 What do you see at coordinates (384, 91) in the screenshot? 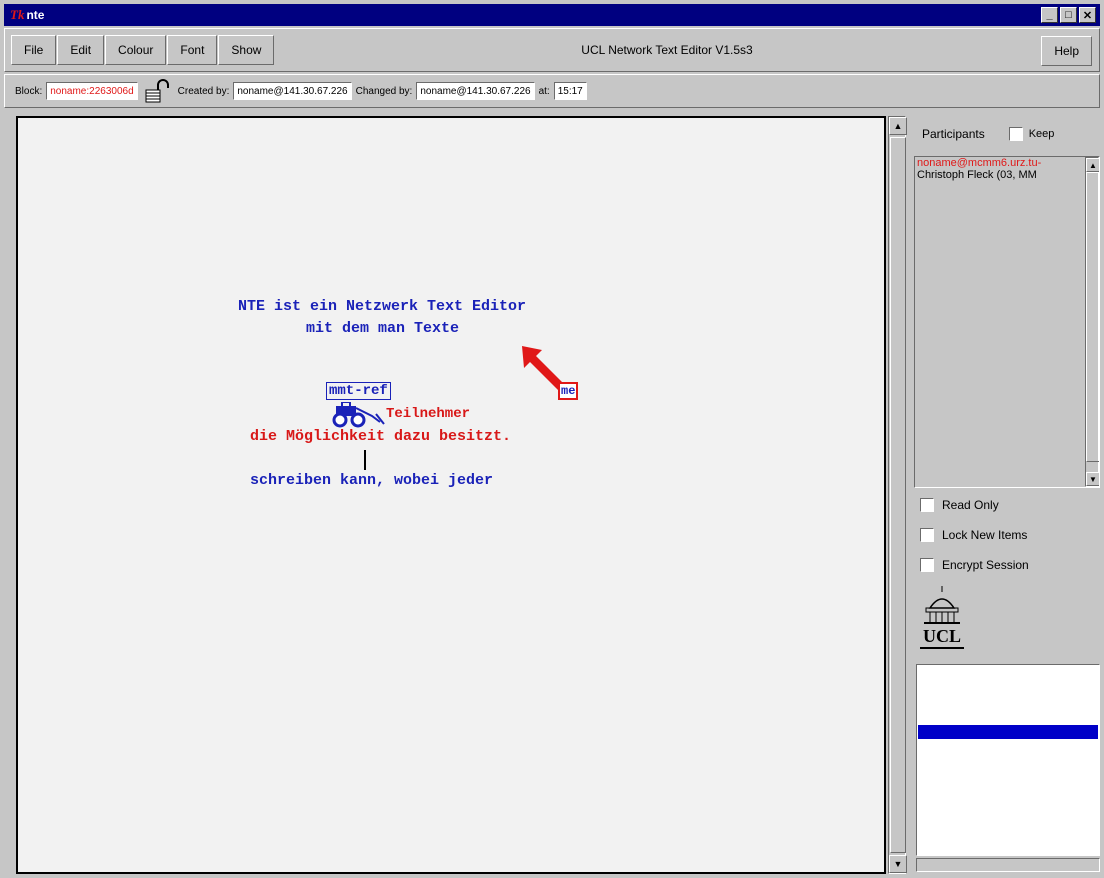
I see `changed-by-label: Changed by:` at bounding box center [384, 91].